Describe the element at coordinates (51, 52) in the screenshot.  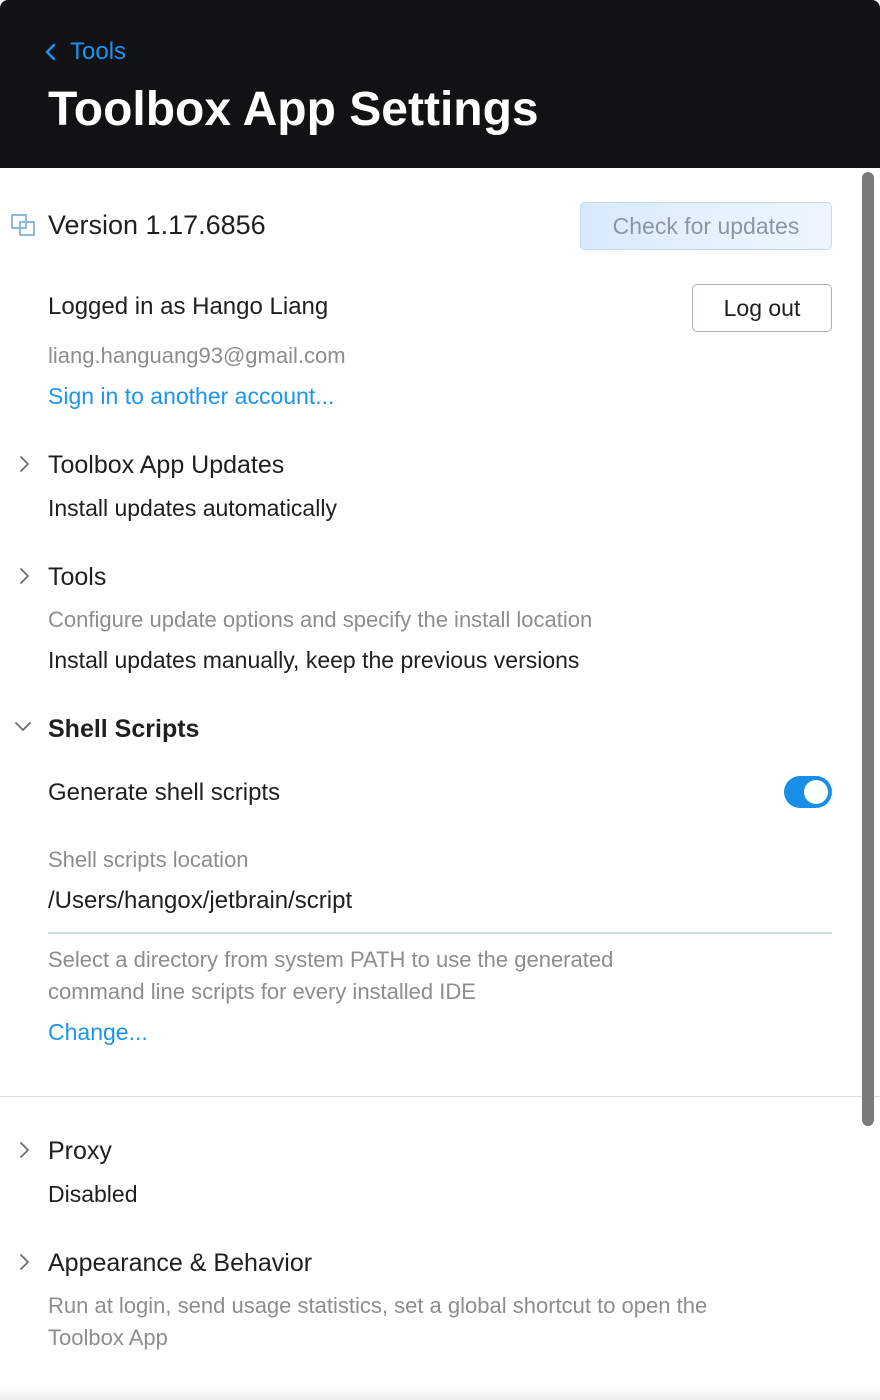
I see `chevron-left-icon` at that location.